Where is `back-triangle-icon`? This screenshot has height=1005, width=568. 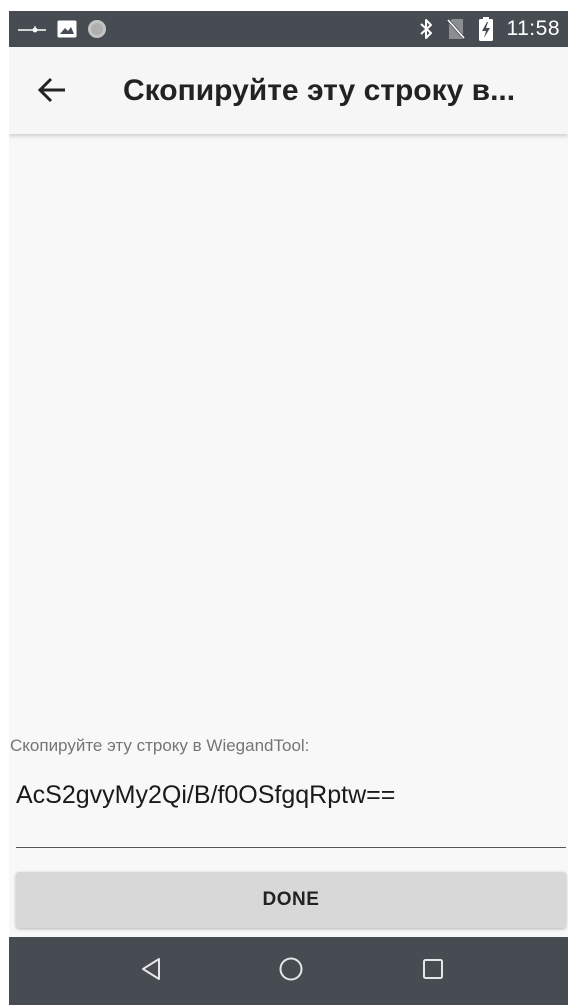 back-triangle-icon is located at coordinates (151, 971).